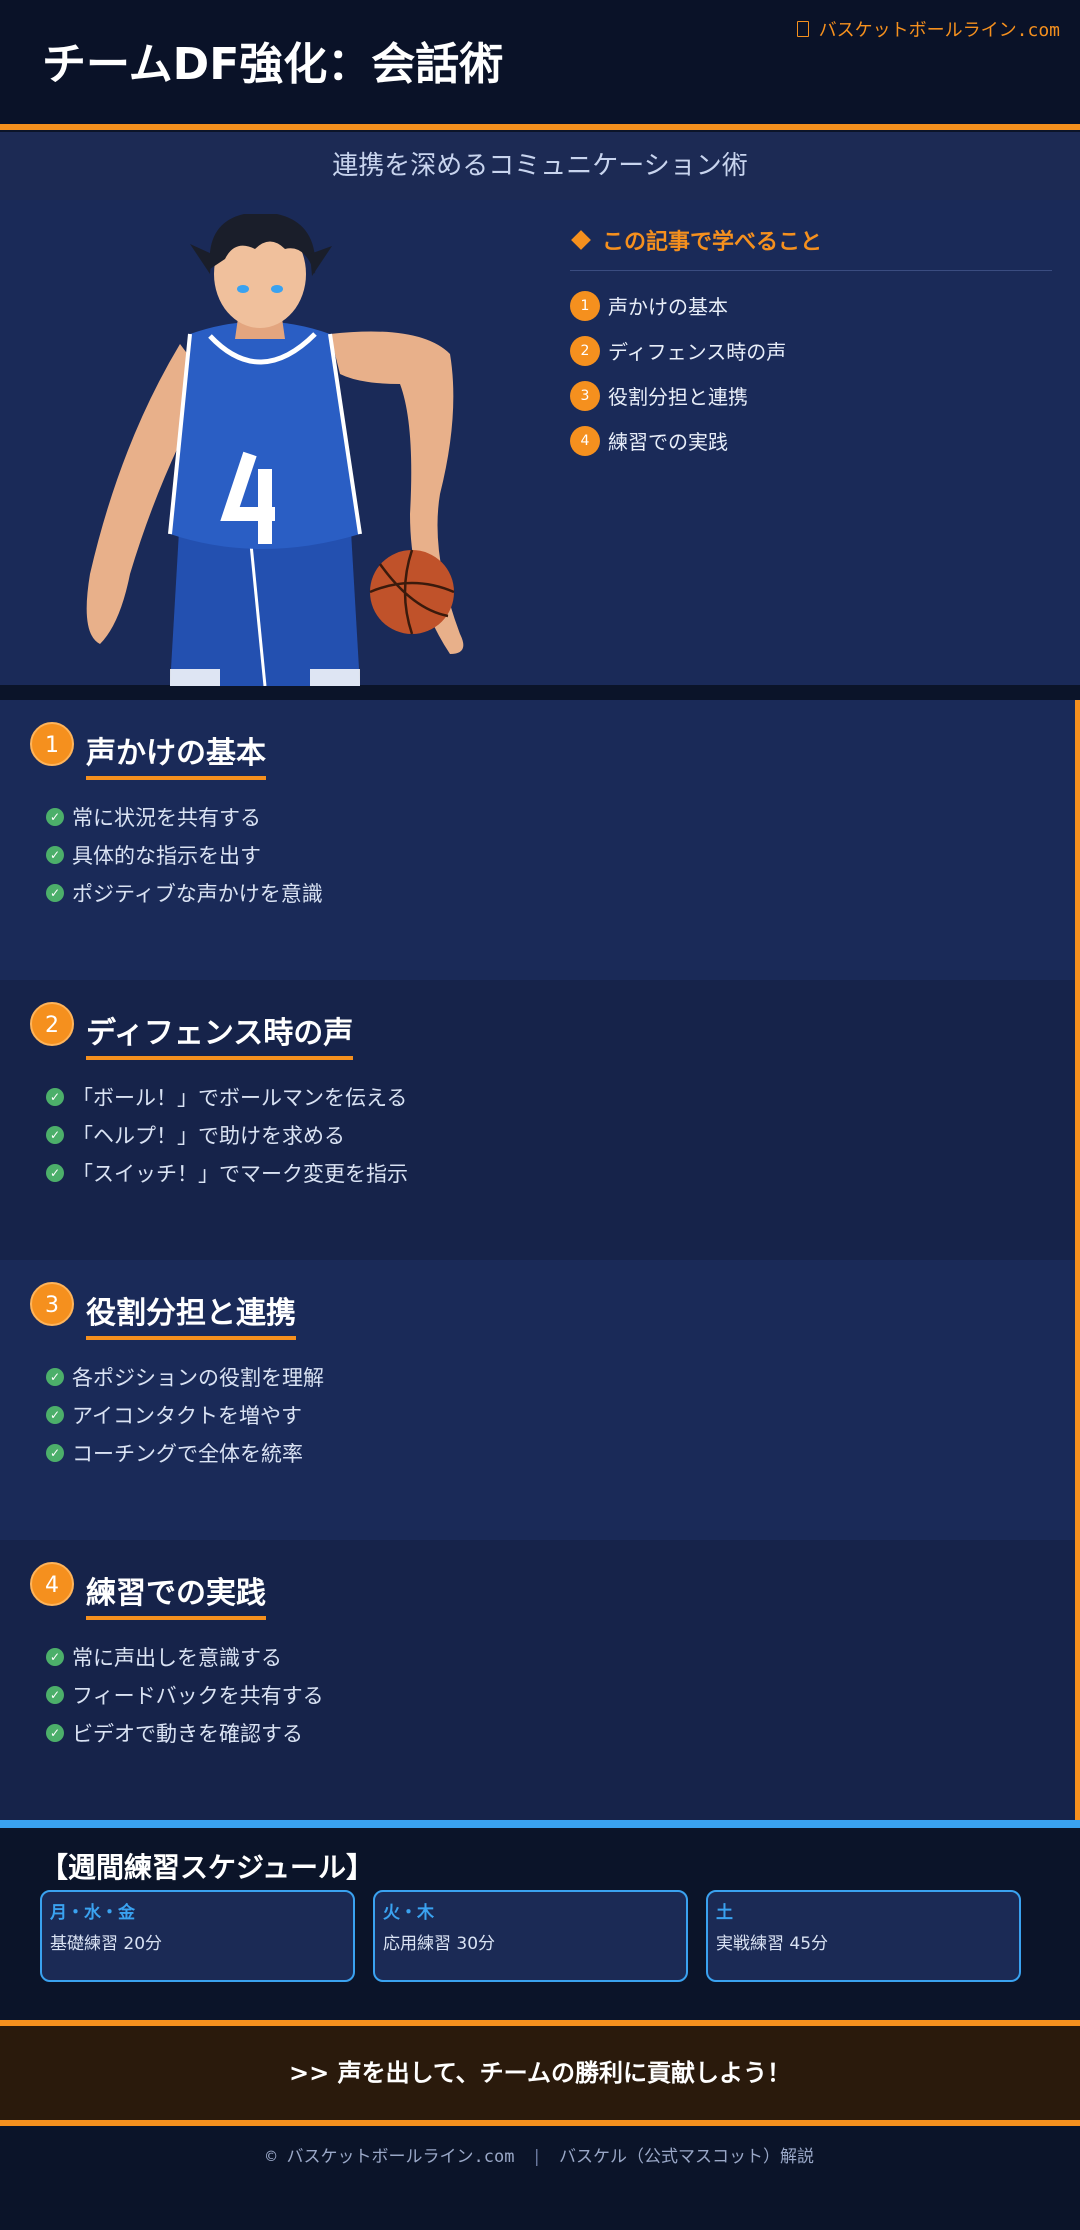  Describe the element at coordinates (92, 1913) in the screenshot. I see `schedule-days: 月・水・金` at that location.